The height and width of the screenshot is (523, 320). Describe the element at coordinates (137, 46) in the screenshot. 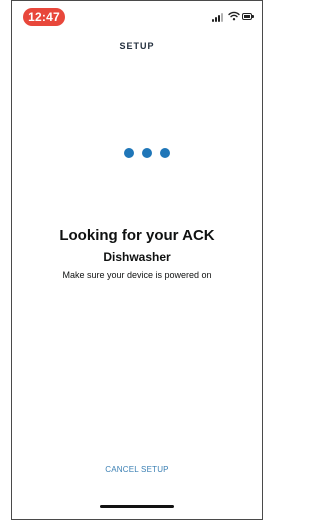

I see `page-title: SETUP` at that location.